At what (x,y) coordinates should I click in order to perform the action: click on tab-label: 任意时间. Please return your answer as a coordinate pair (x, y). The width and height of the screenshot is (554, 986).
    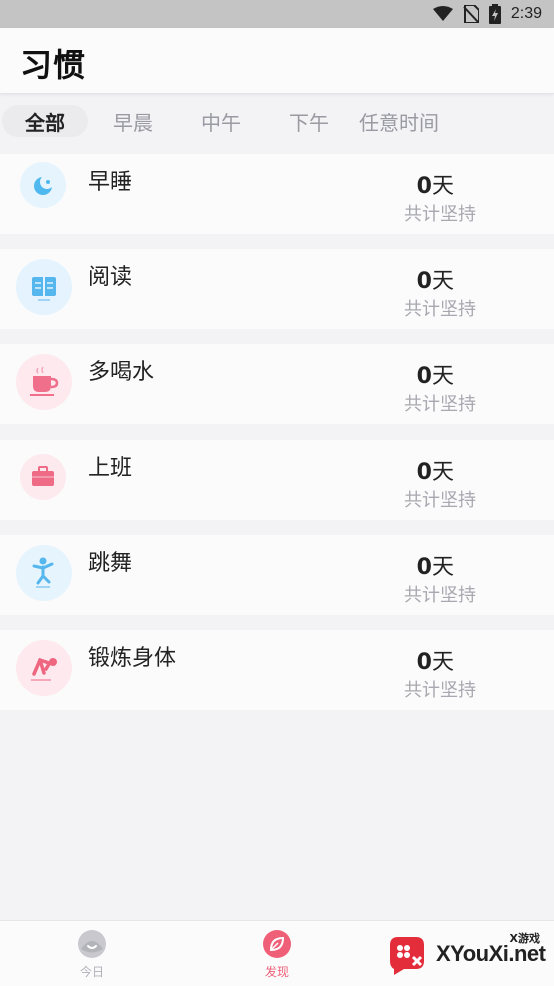
    Looking at the image, I should click on (399, 122).